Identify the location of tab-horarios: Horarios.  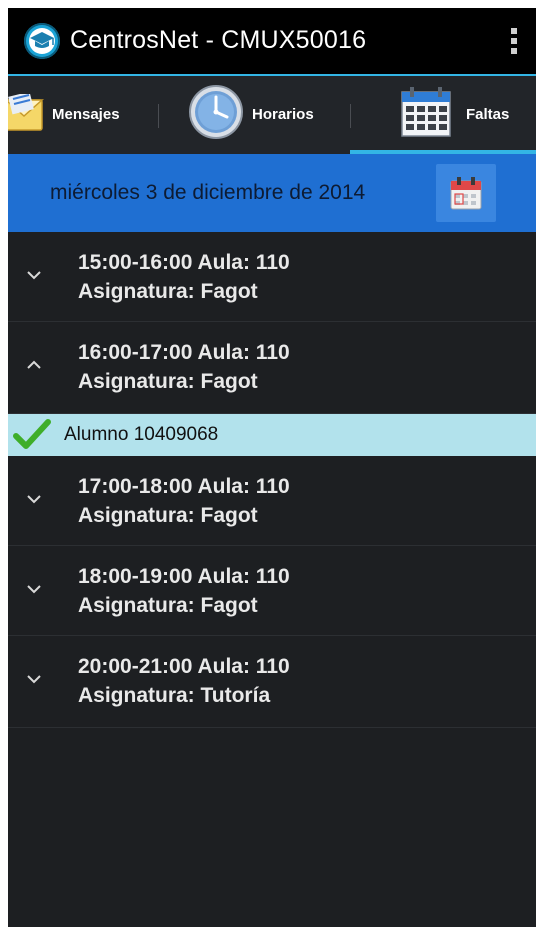
(254, 115).